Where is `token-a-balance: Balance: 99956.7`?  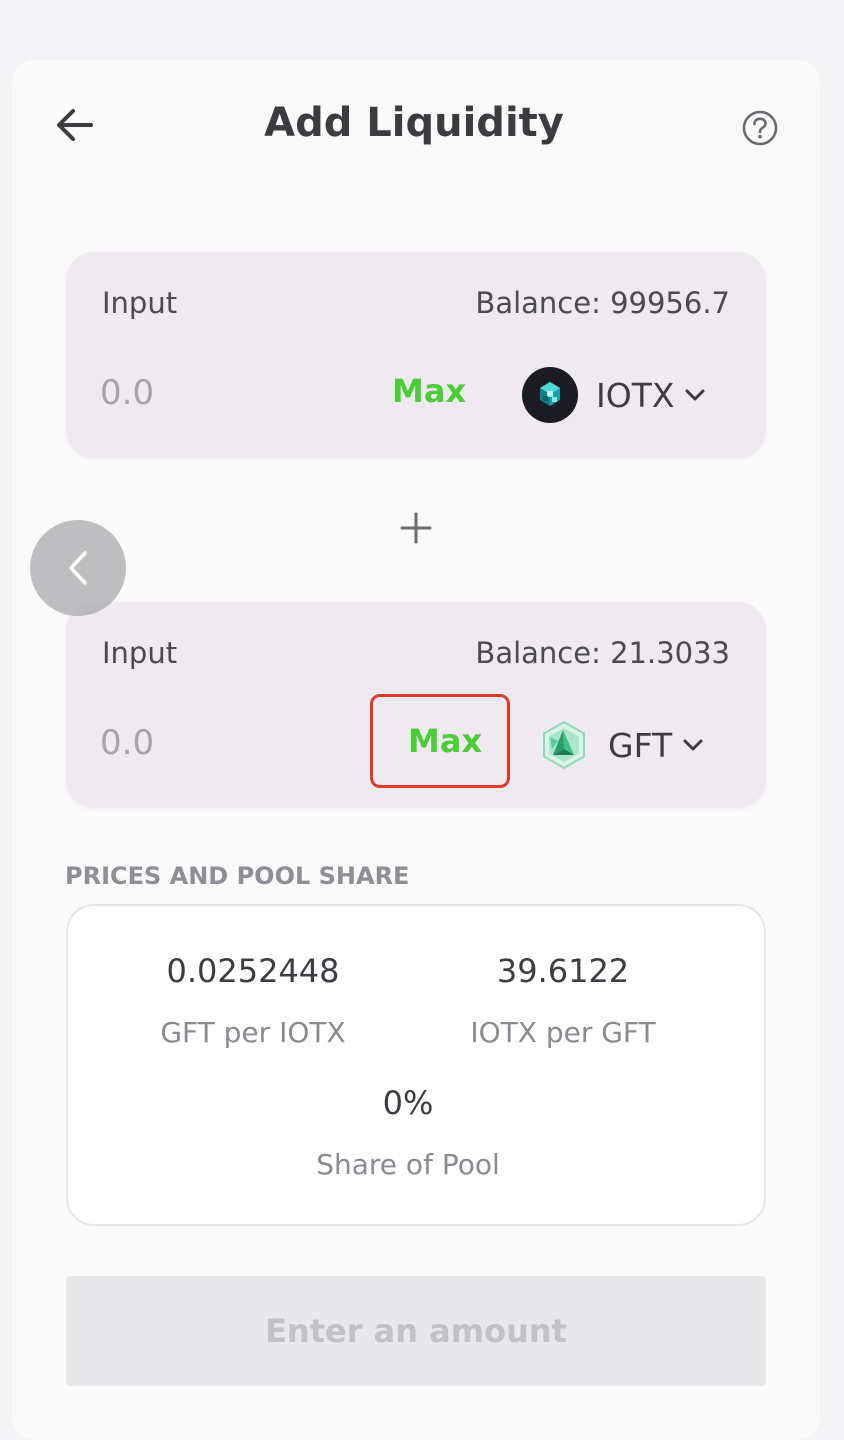 token-a-balance: Balance: 99956.7 is located at coordinates (602, 303).